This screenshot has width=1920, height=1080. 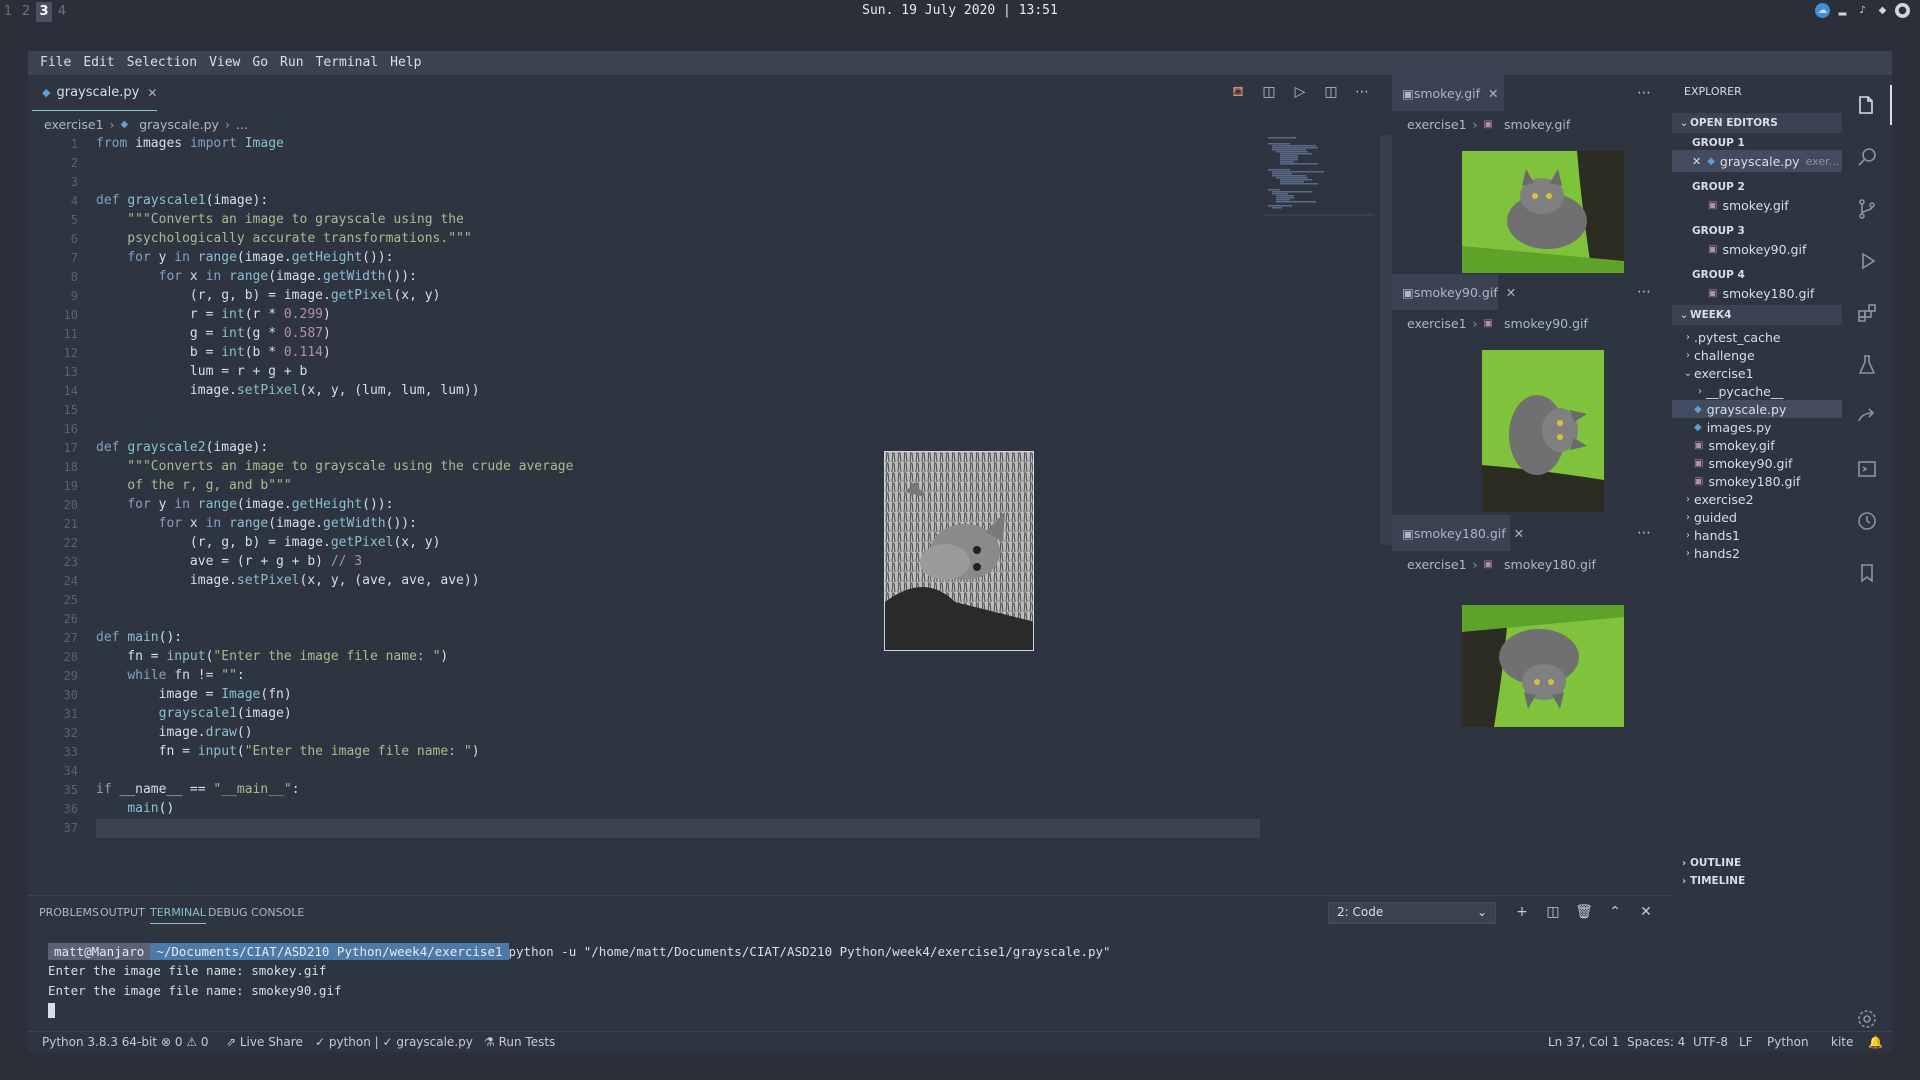 I want to click on breadcrumb-file: grayscale.py, so click(x=179, y=124).